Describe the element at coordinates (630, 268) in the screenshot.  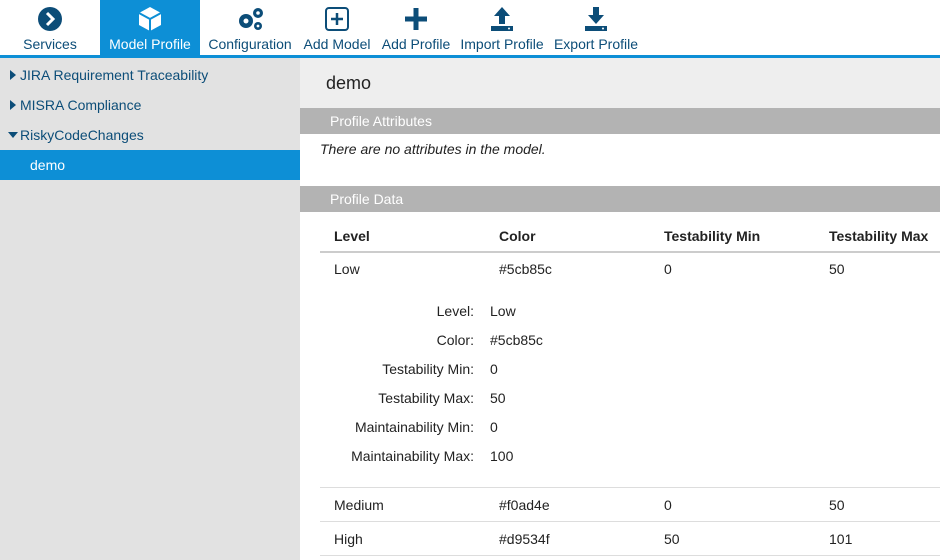
I see `table-row: Low #5cb85c 0 50` at that location.